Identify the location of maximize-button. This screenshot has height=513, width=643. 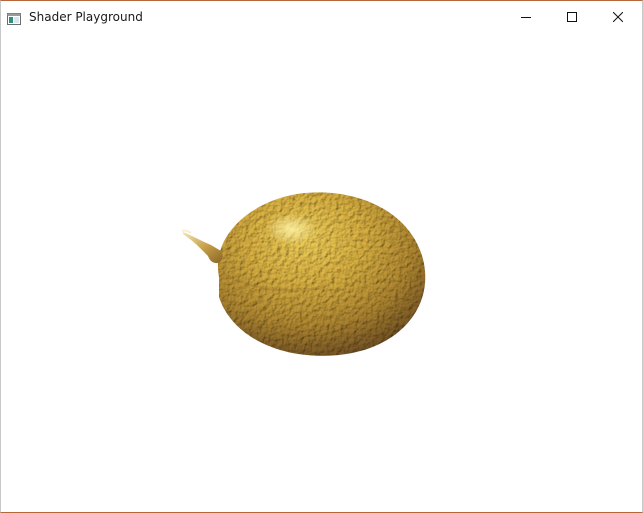
(572, 16).